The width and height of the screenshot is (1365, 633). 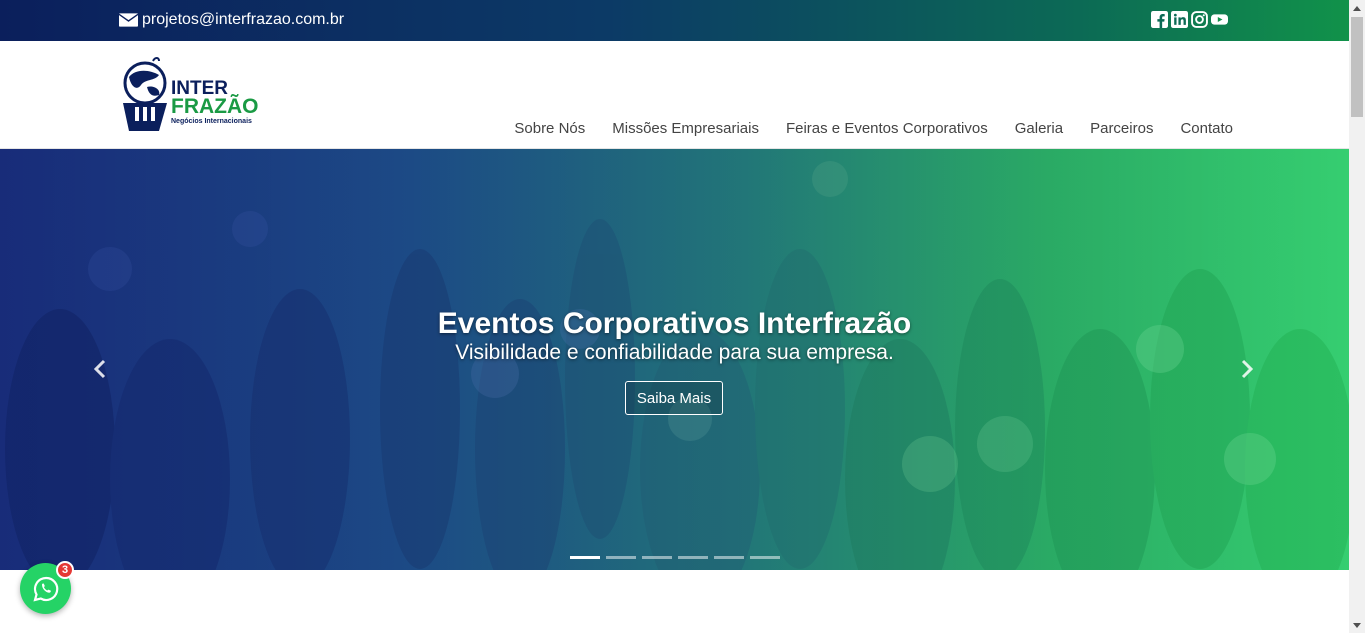 What do you see at coordinates (675, 557) in the screenshot?
I see `carousel-indicators` at bounding box center [675, 557].